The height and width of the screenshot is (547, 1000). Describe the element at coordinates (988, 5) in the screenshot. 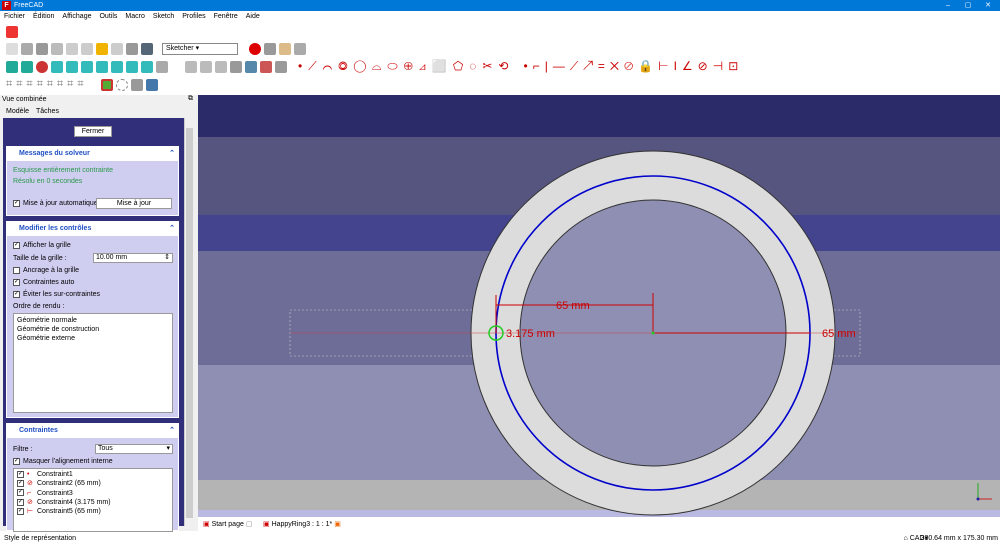

I see `close-button: ✕` at that location.